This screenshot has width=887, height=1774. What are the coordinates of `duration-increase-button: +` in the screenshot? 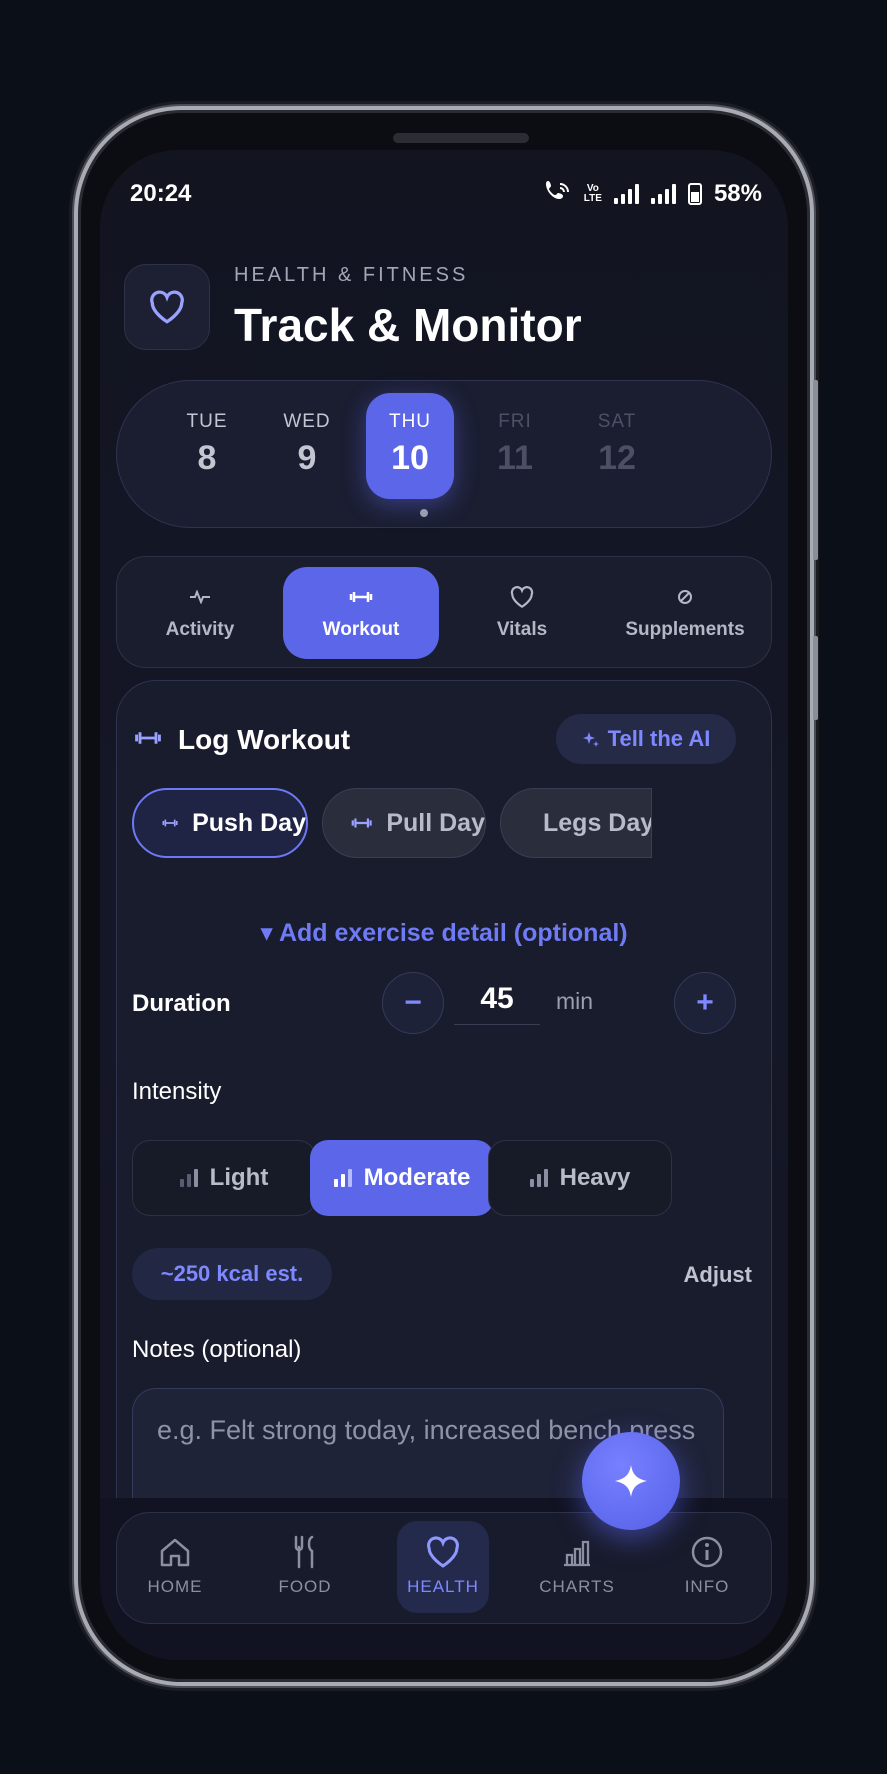 It's located at (705, 1003).